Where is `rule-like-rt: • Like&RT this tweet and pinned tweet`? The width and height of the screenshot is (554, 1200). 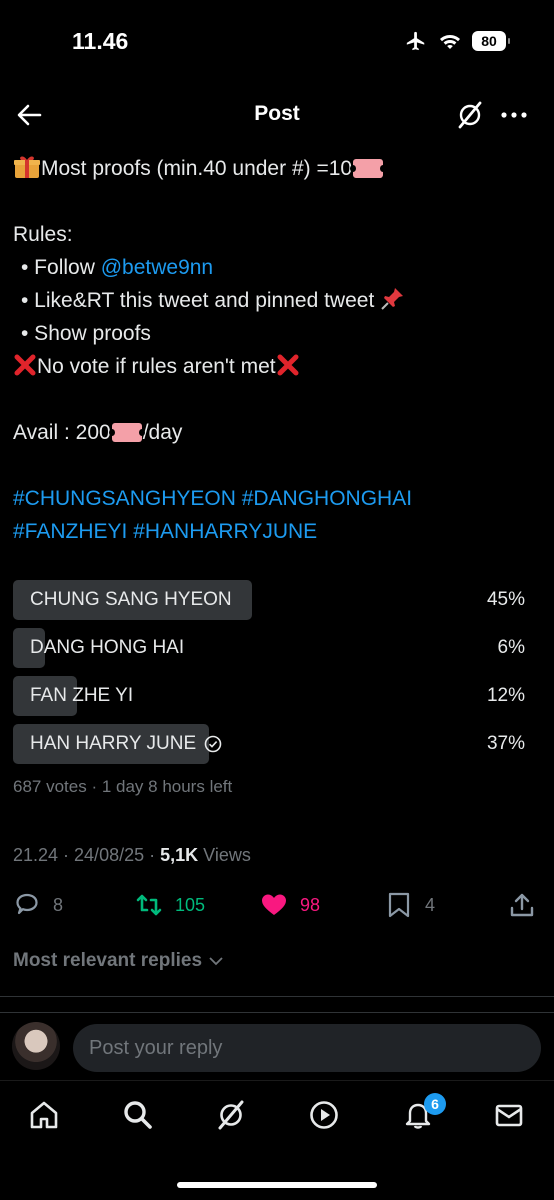
rule-like-rt: • Like&RT this tweet and pinned tweet is located at coordinates (278, 300).